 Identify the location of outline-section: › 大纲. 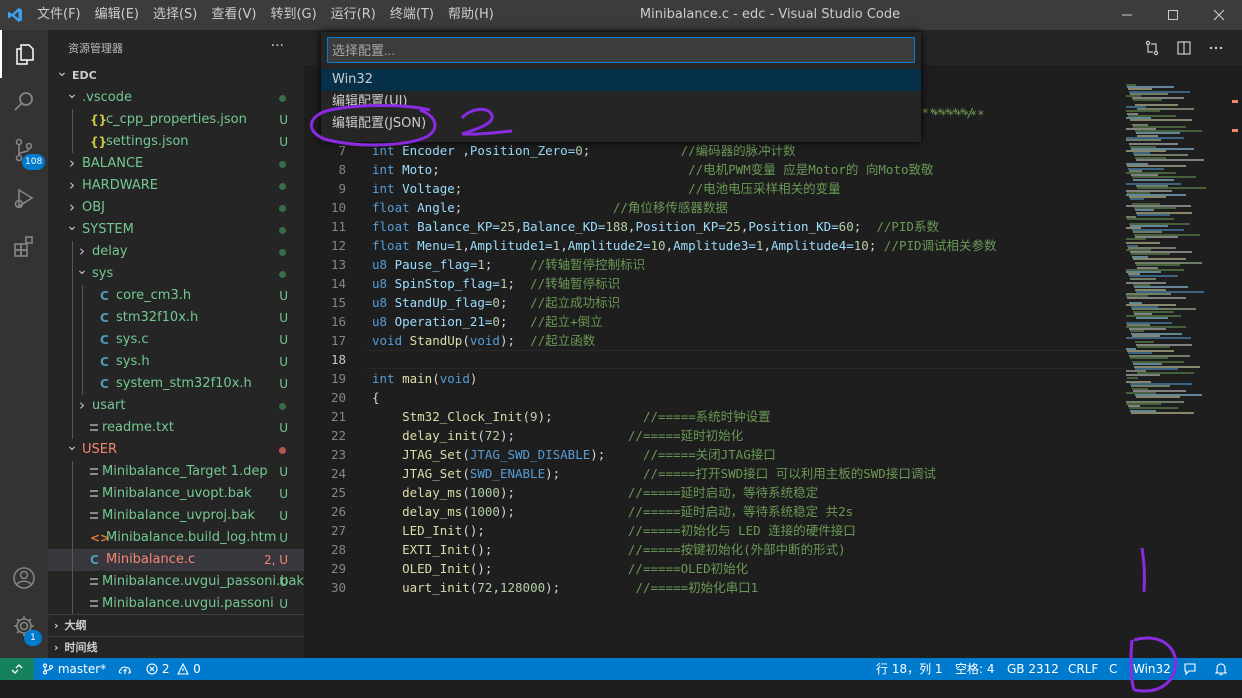
(176, 625).